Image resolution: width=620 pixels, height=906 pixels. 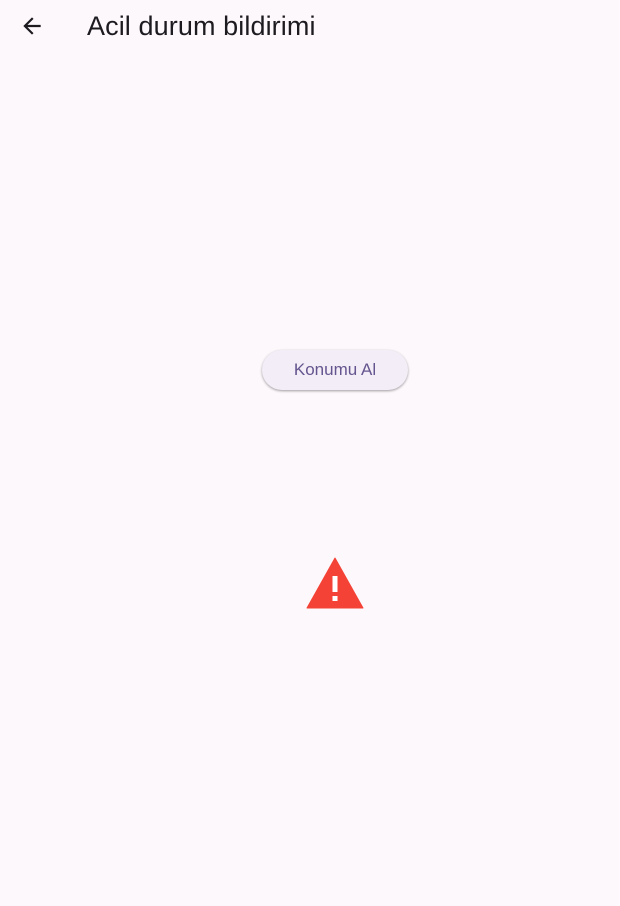 I want to click on page-title: Acil durum bildirimi, so click(x=201, y=26).